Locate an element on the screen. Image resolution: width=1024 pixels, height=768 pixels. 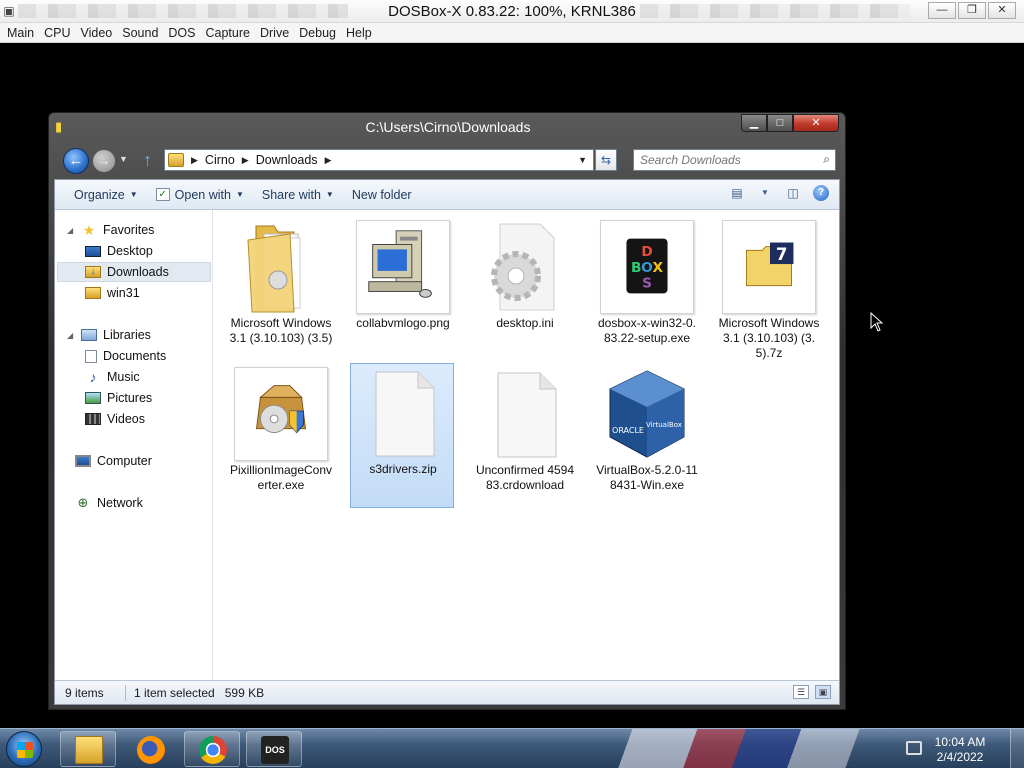
computer-icon is located at coordinates (83, 461).